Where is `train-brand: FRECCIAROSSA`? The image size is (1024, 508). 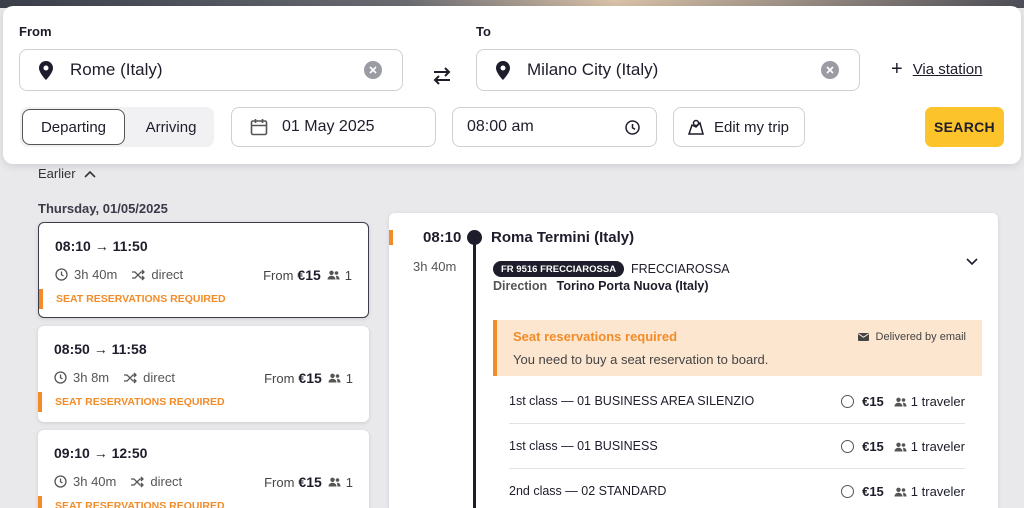
train-brand: FRECCIAROSSA is located at coordinates (680, 269).